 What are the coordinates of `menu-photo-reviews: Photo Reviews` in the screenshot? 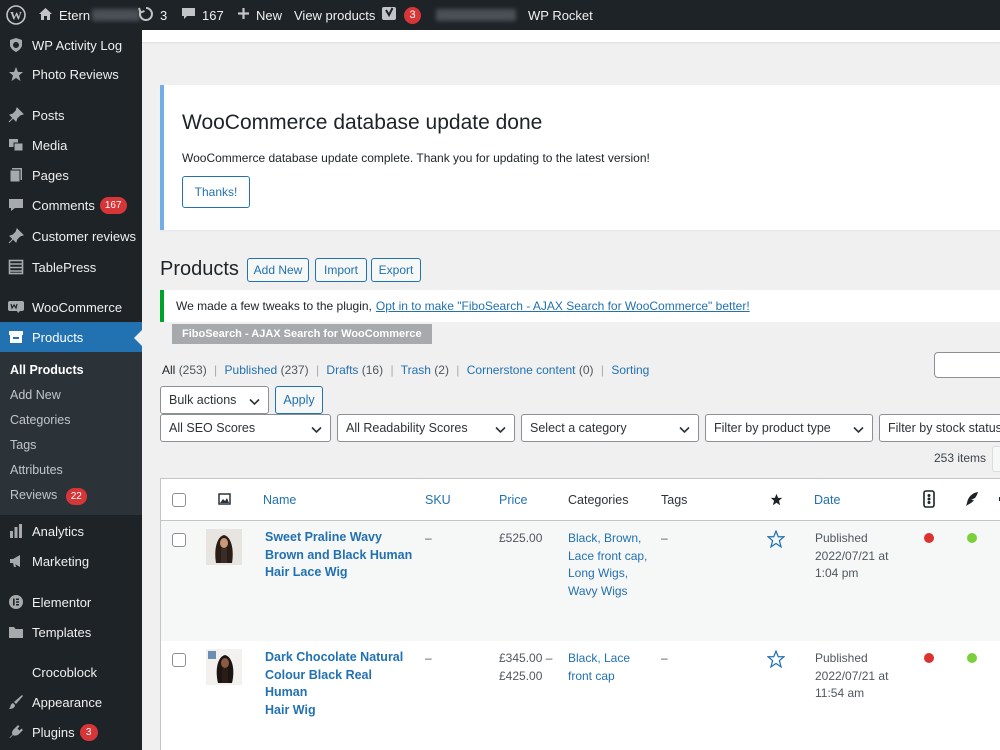 It's located at (71, 74).